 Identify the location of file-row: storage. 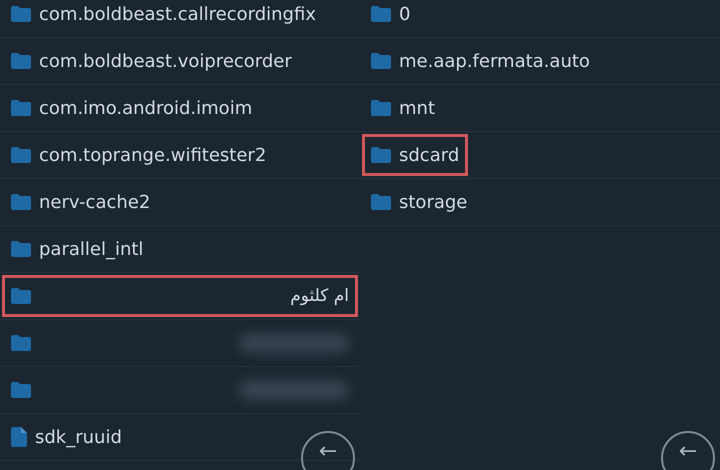
(419, 202).